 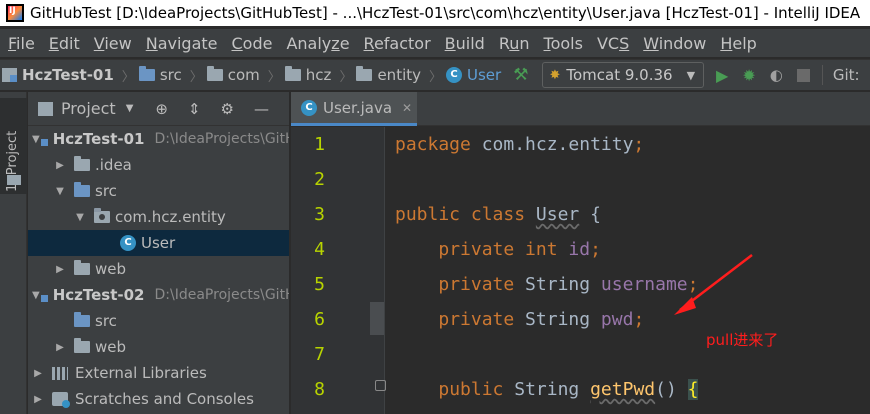 What do you see at coordinates (319, 389) in the screenshot?
I see `line-number: 8` at bounding box center [319, 389].